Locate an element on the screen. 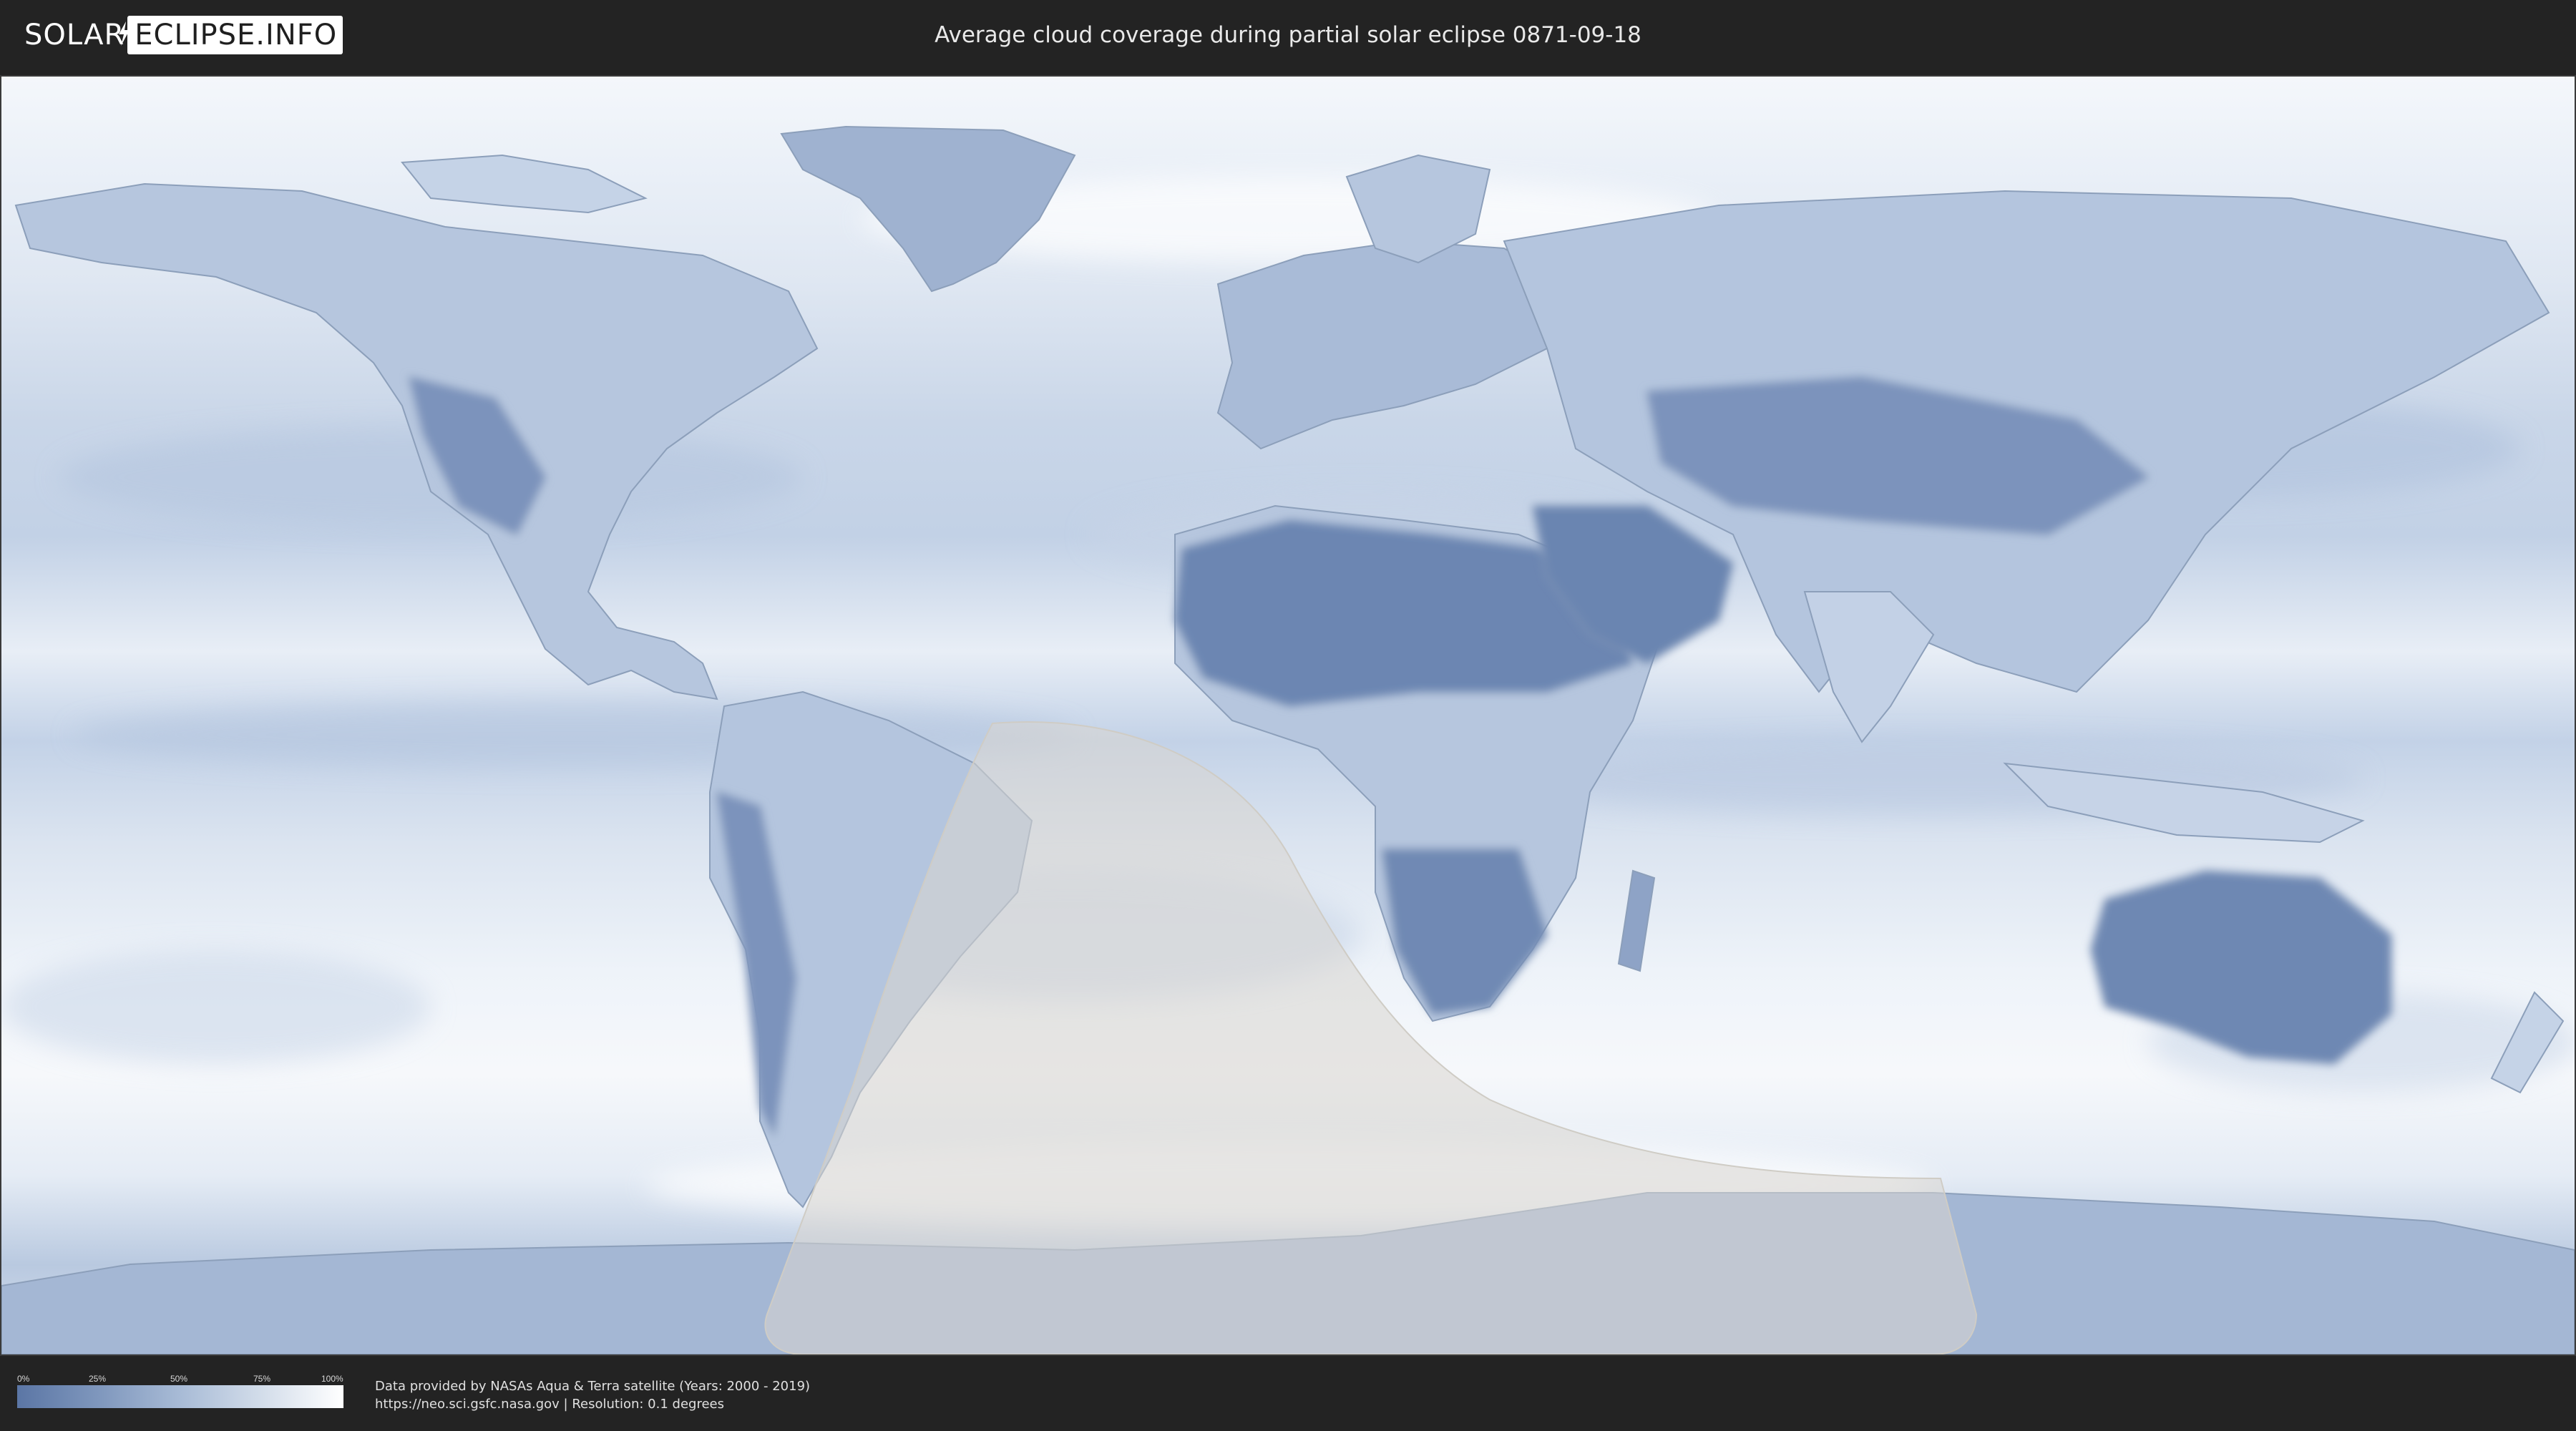 The image size is (2576, 1431). legend-ticks: 0% 25% 50% 75% 100% is located at coordinates (180, 1379).